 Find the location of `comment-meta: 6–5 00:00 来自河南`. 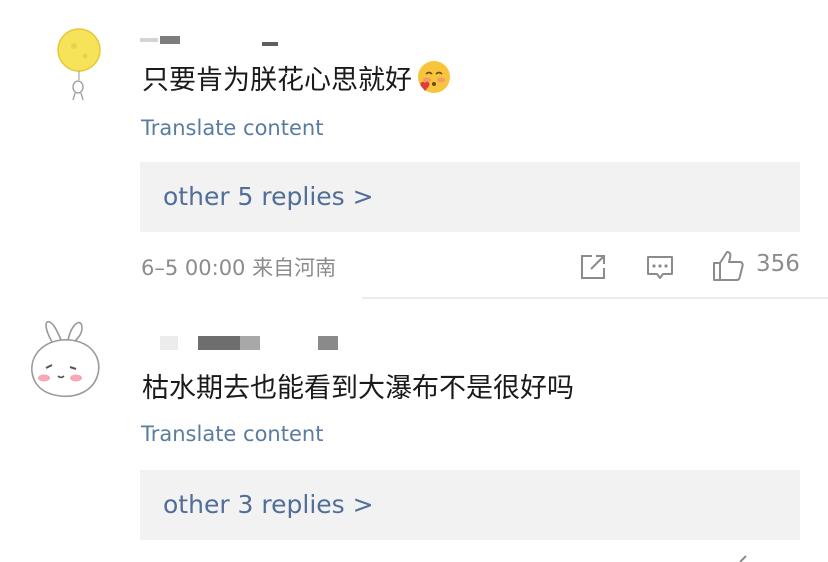

comment-meta: 6–5 00:00 来自河南 is located at coordinates (239, 268).